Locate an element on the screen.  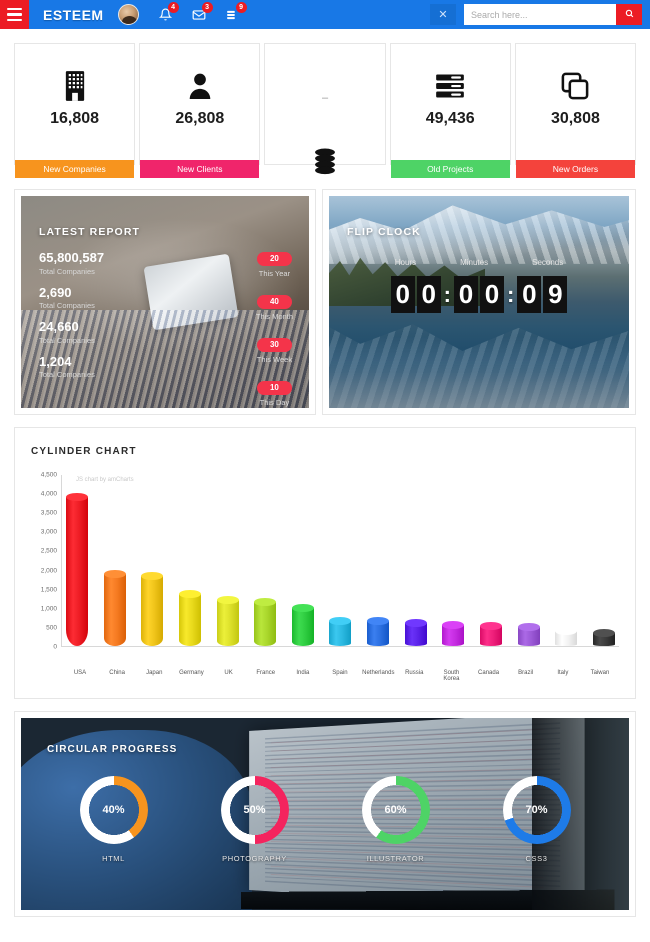
circular-progress-item: 70% CSS3 70% is located at coordinates (536, 819).